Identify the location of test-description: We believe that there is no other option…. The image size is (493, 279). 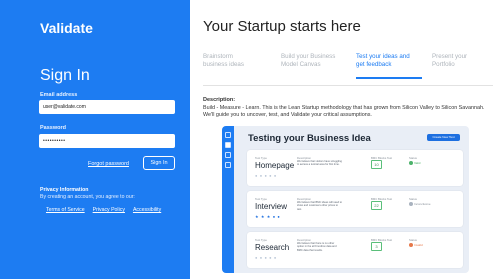
(317, 247).